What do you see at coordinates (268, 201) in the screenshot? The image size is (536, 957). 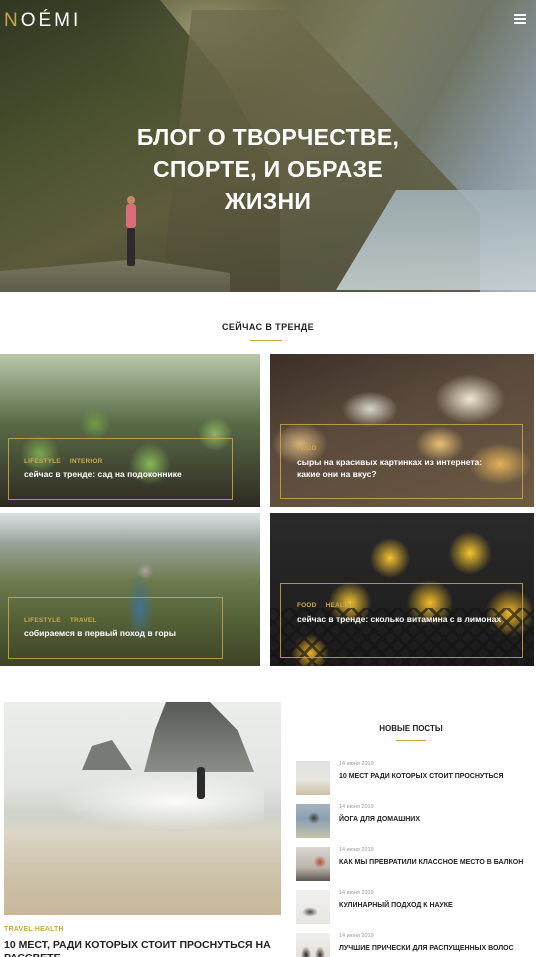 I see `hero-title-line3: ЖИЗНИ` at bounding box center [268, 201].